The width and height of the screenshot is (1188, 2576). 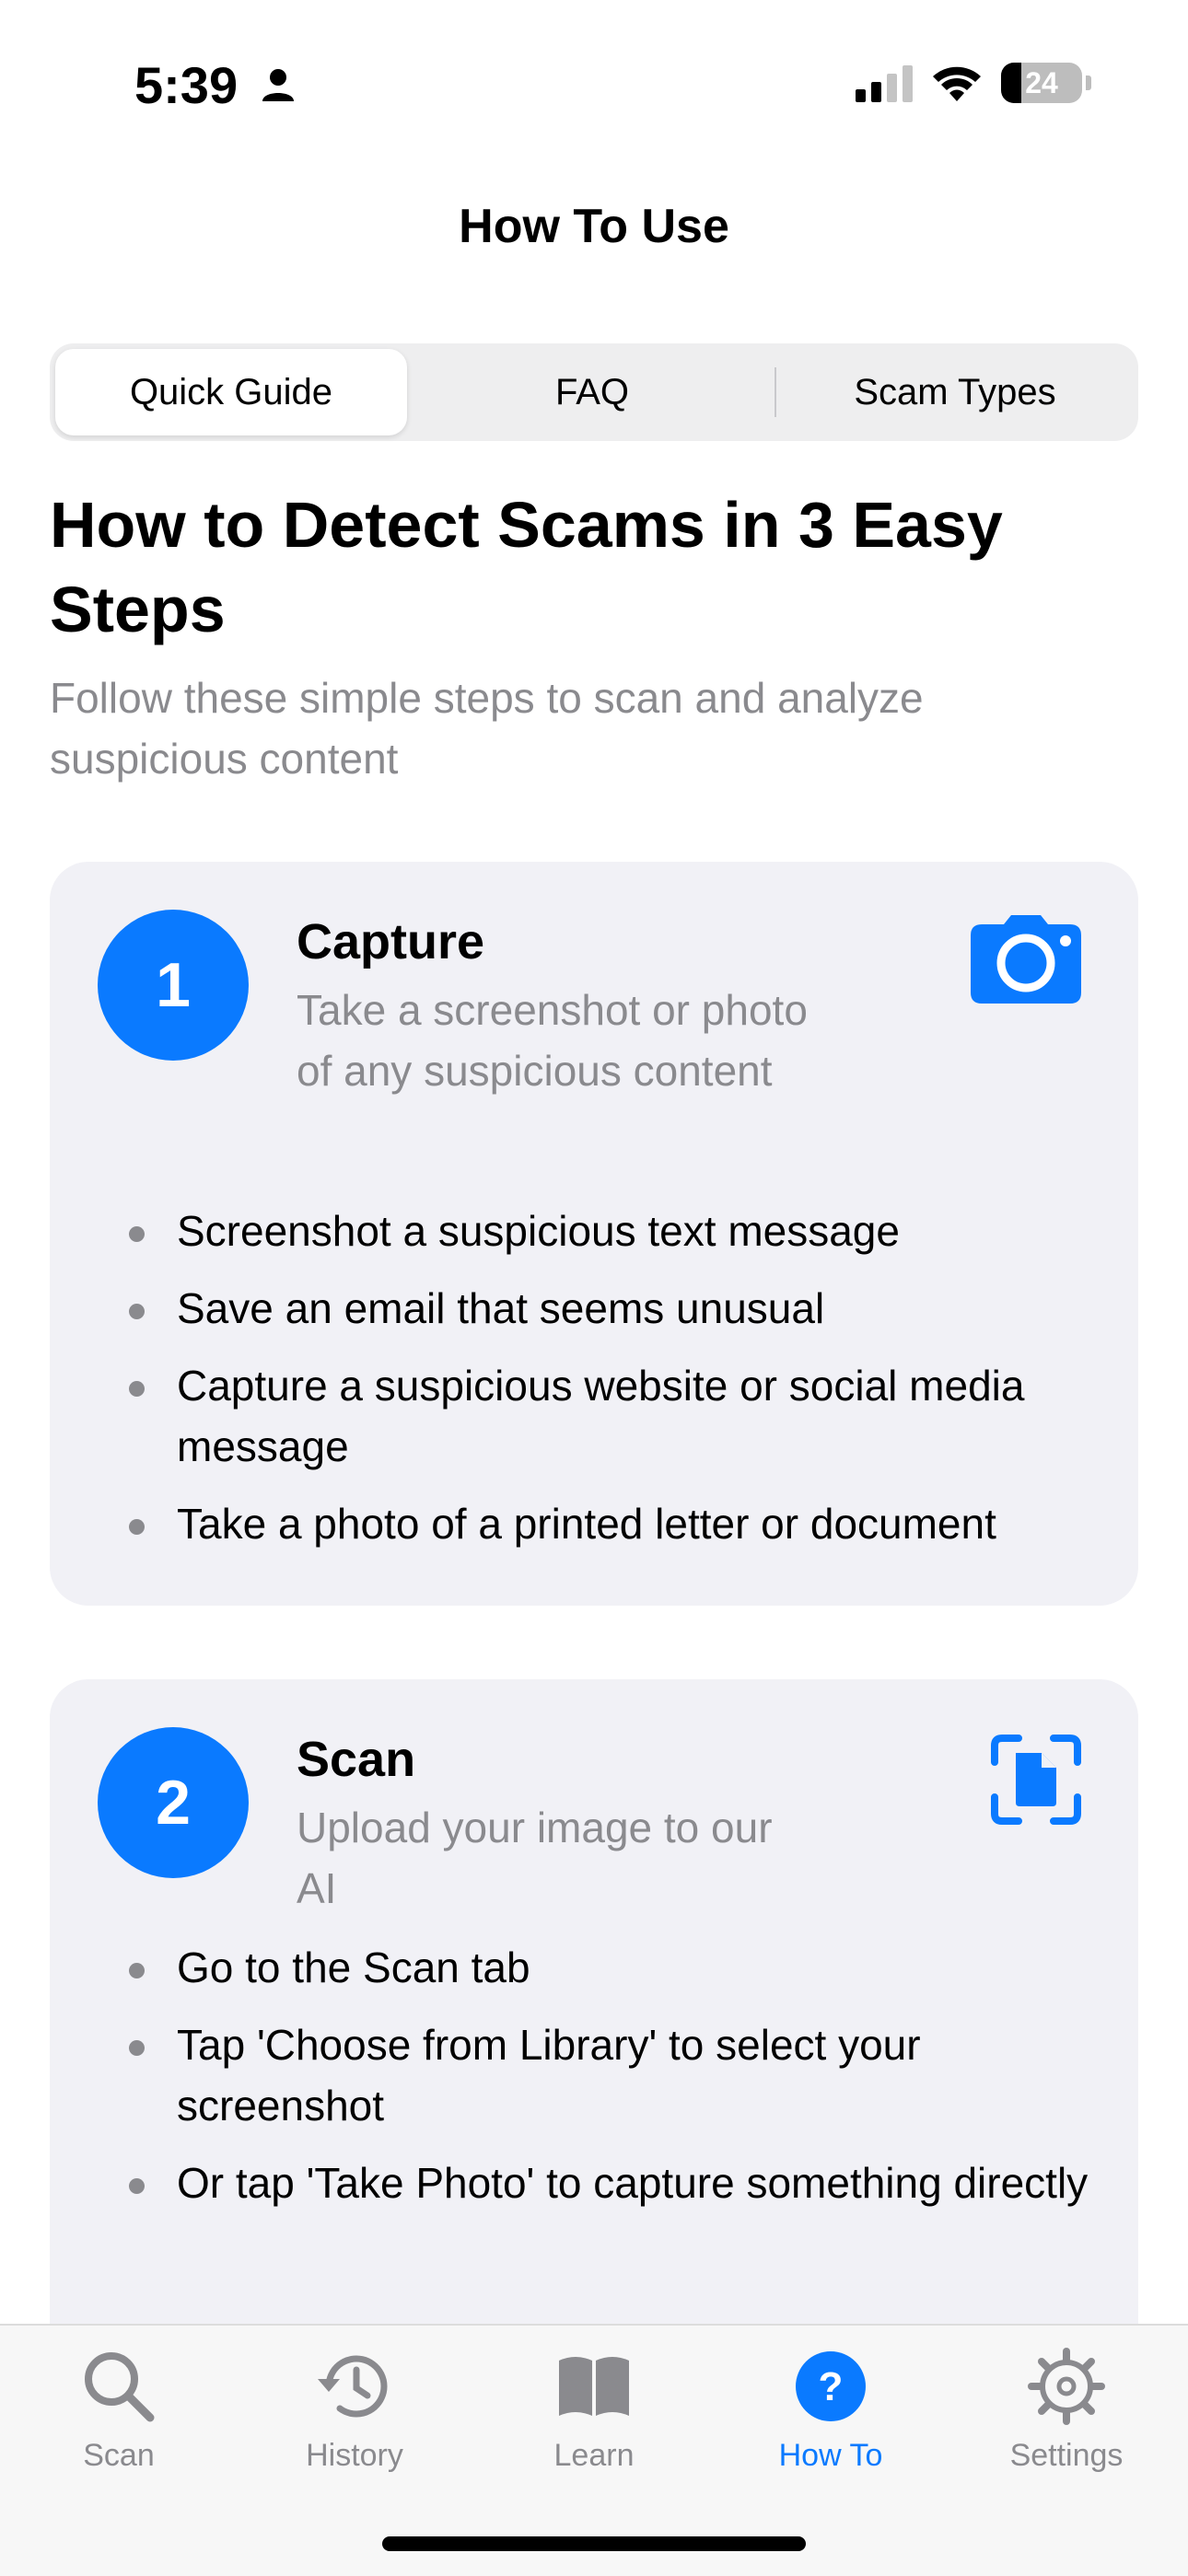 I want to click on segment-label: FAQ, so click(x=592, y=391).